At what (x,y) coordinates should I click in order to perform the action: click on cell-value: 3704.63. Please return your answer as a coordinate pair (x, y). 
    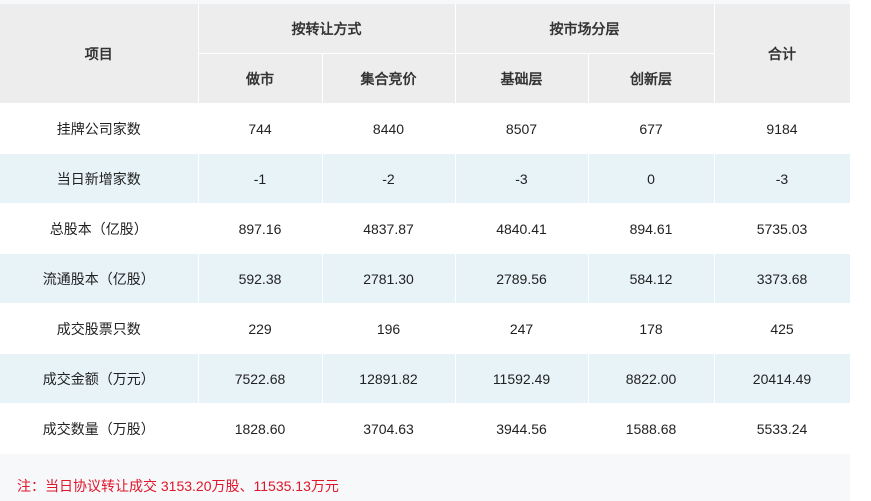
    Looking at the image, I should click on (389, 428).